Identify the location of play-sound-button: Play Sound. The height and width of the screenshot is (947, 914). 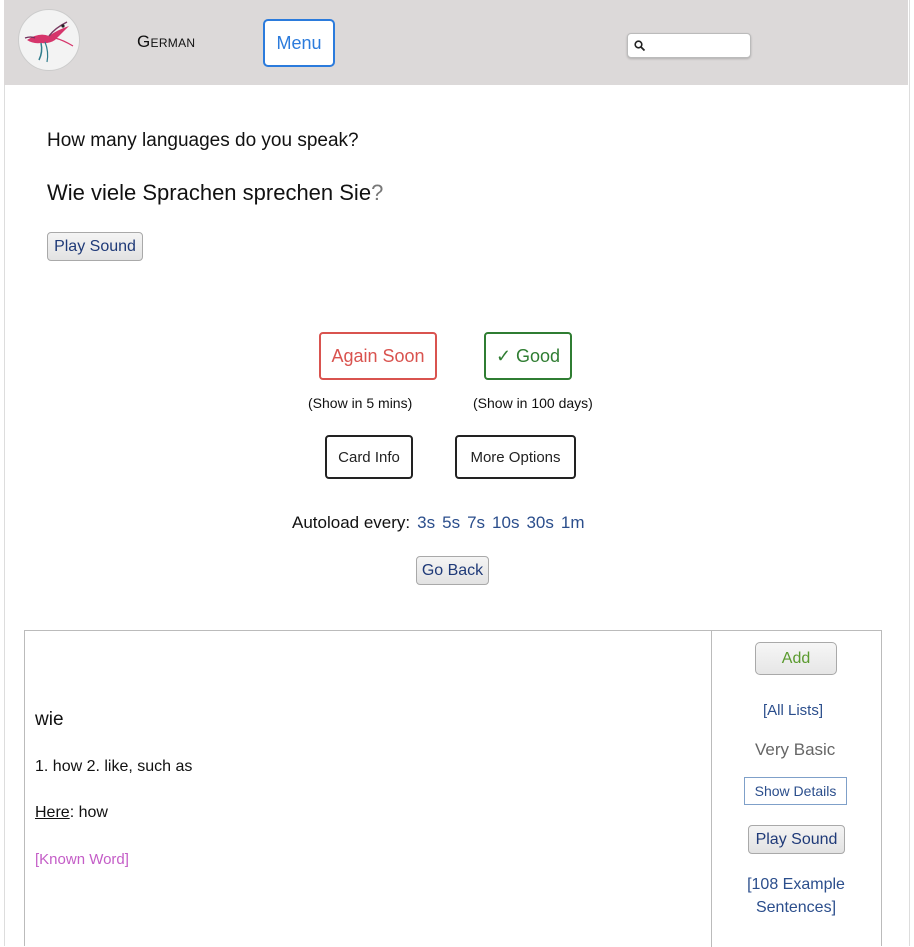
(95, 246).